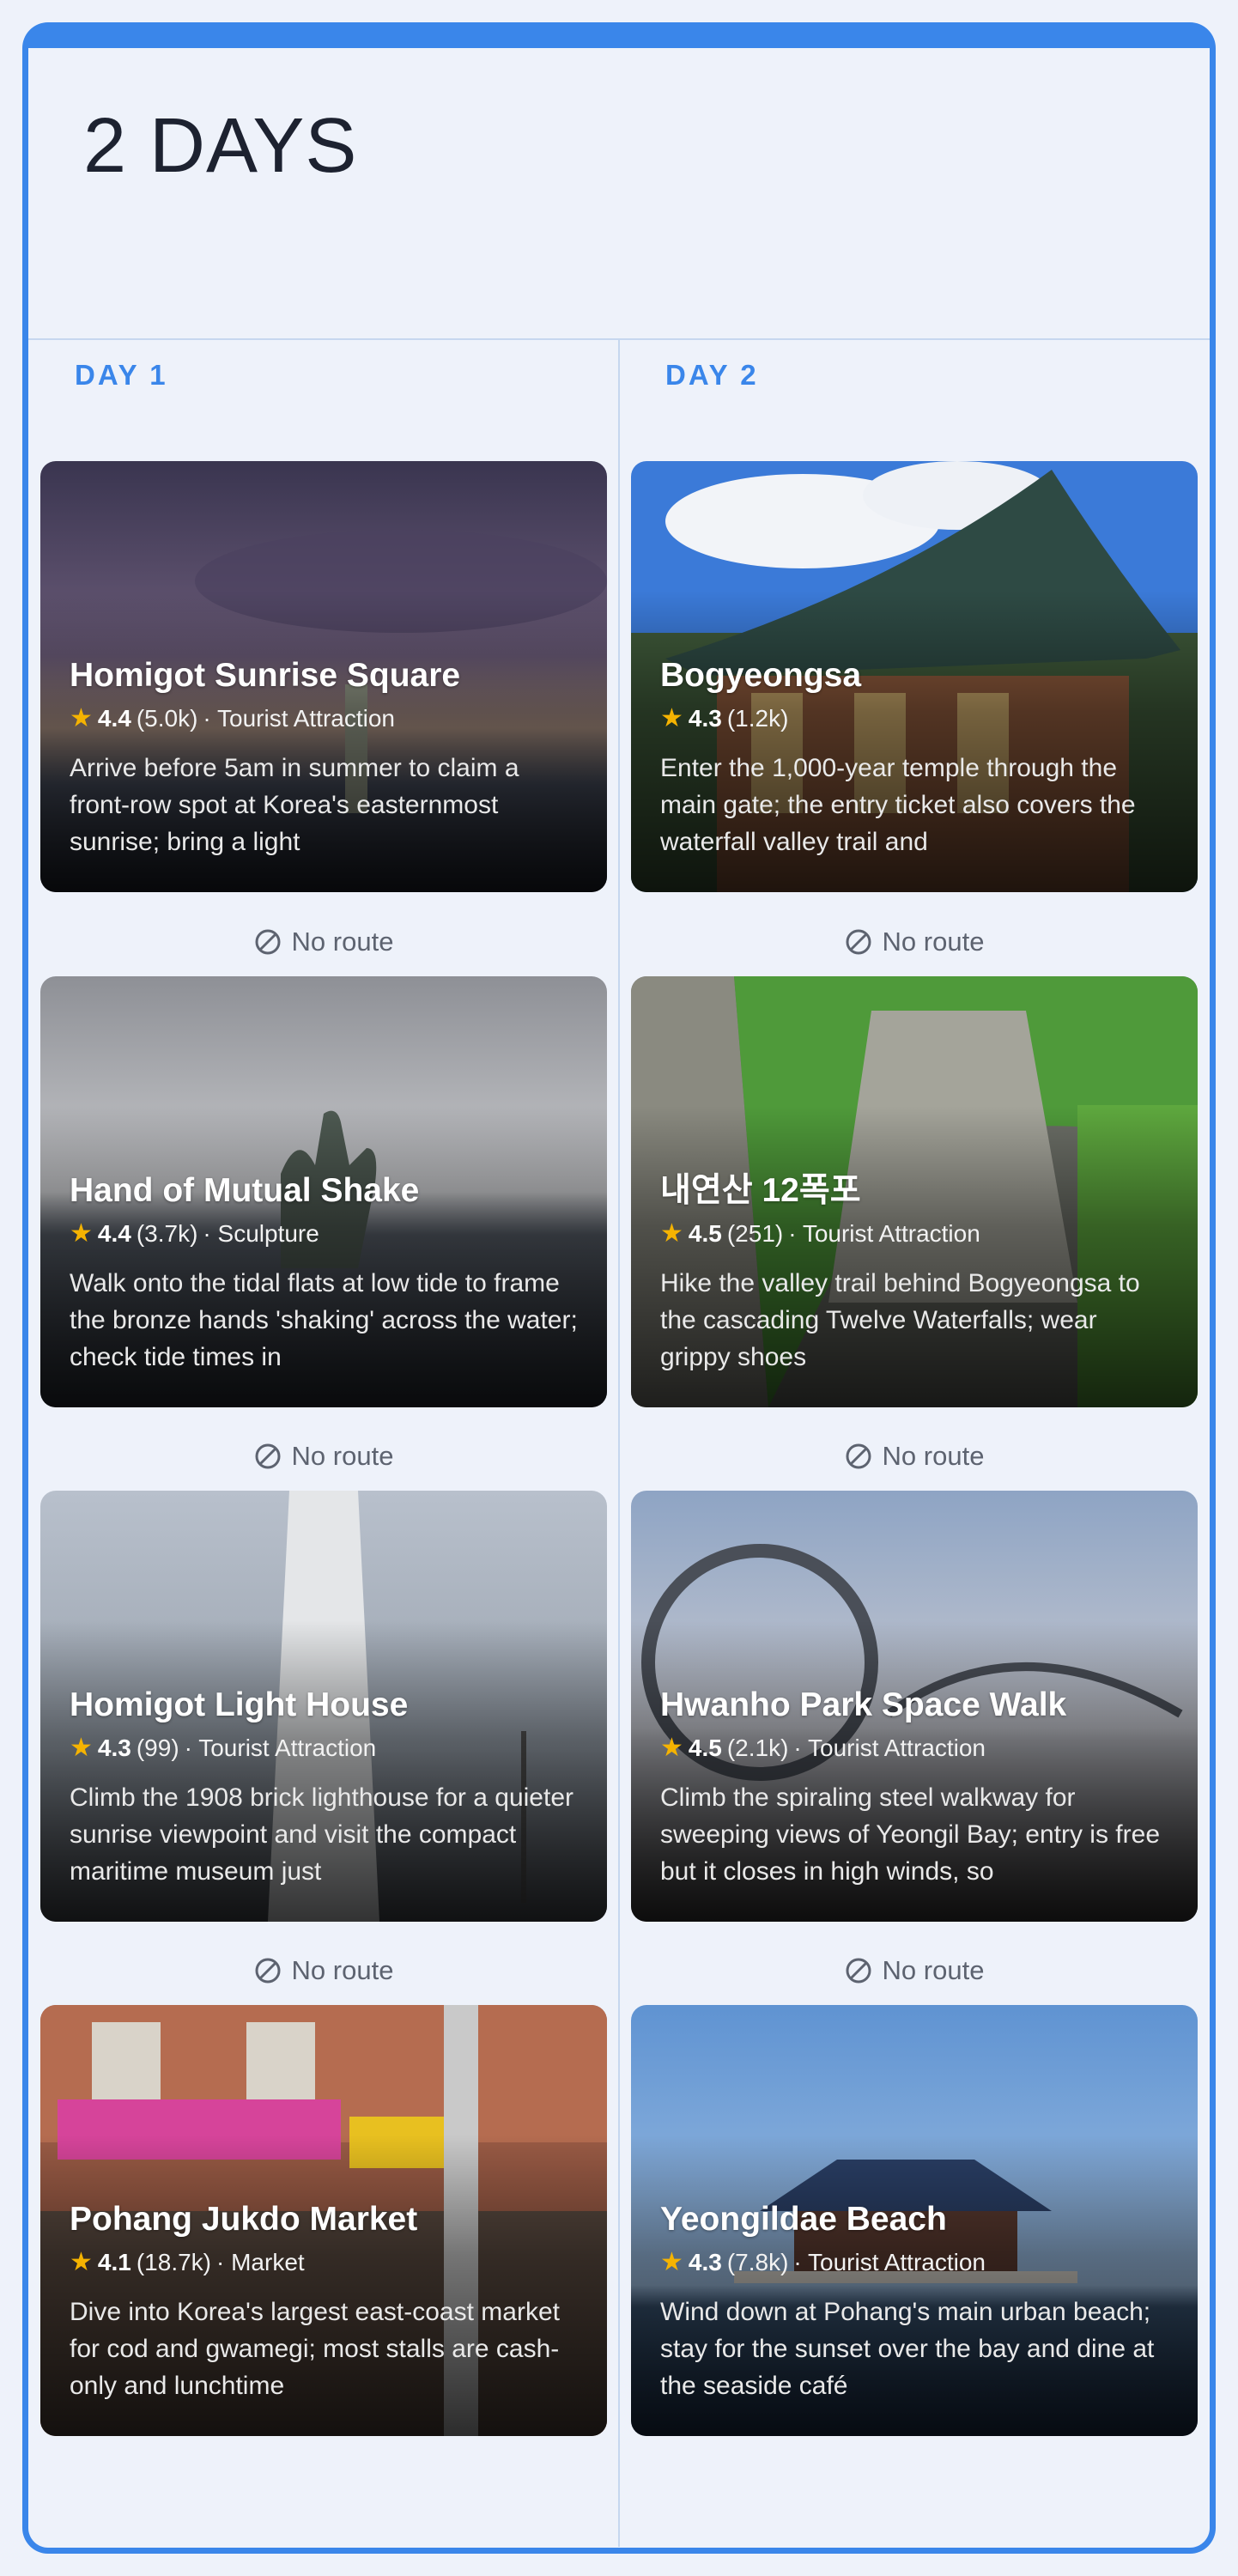 This screenshot has height=2576, width=1238. I want to click on place-meta: ★ 4.1 (18.7k) · Market, so click(324, 2262).